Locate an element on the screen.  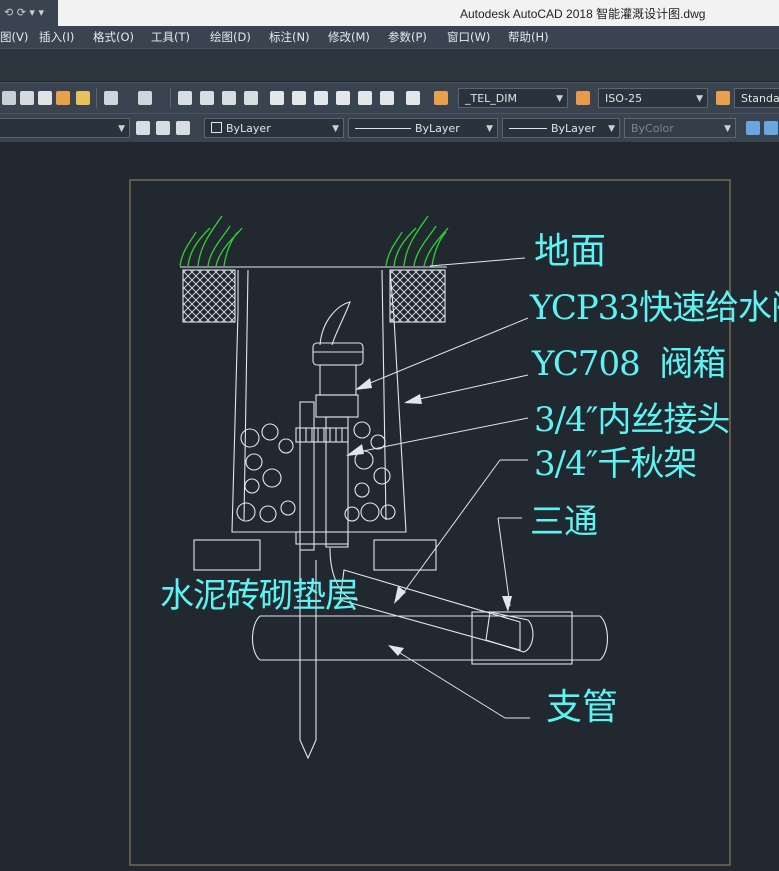
label-ground: 地面 is located at coordinates (570, 251).